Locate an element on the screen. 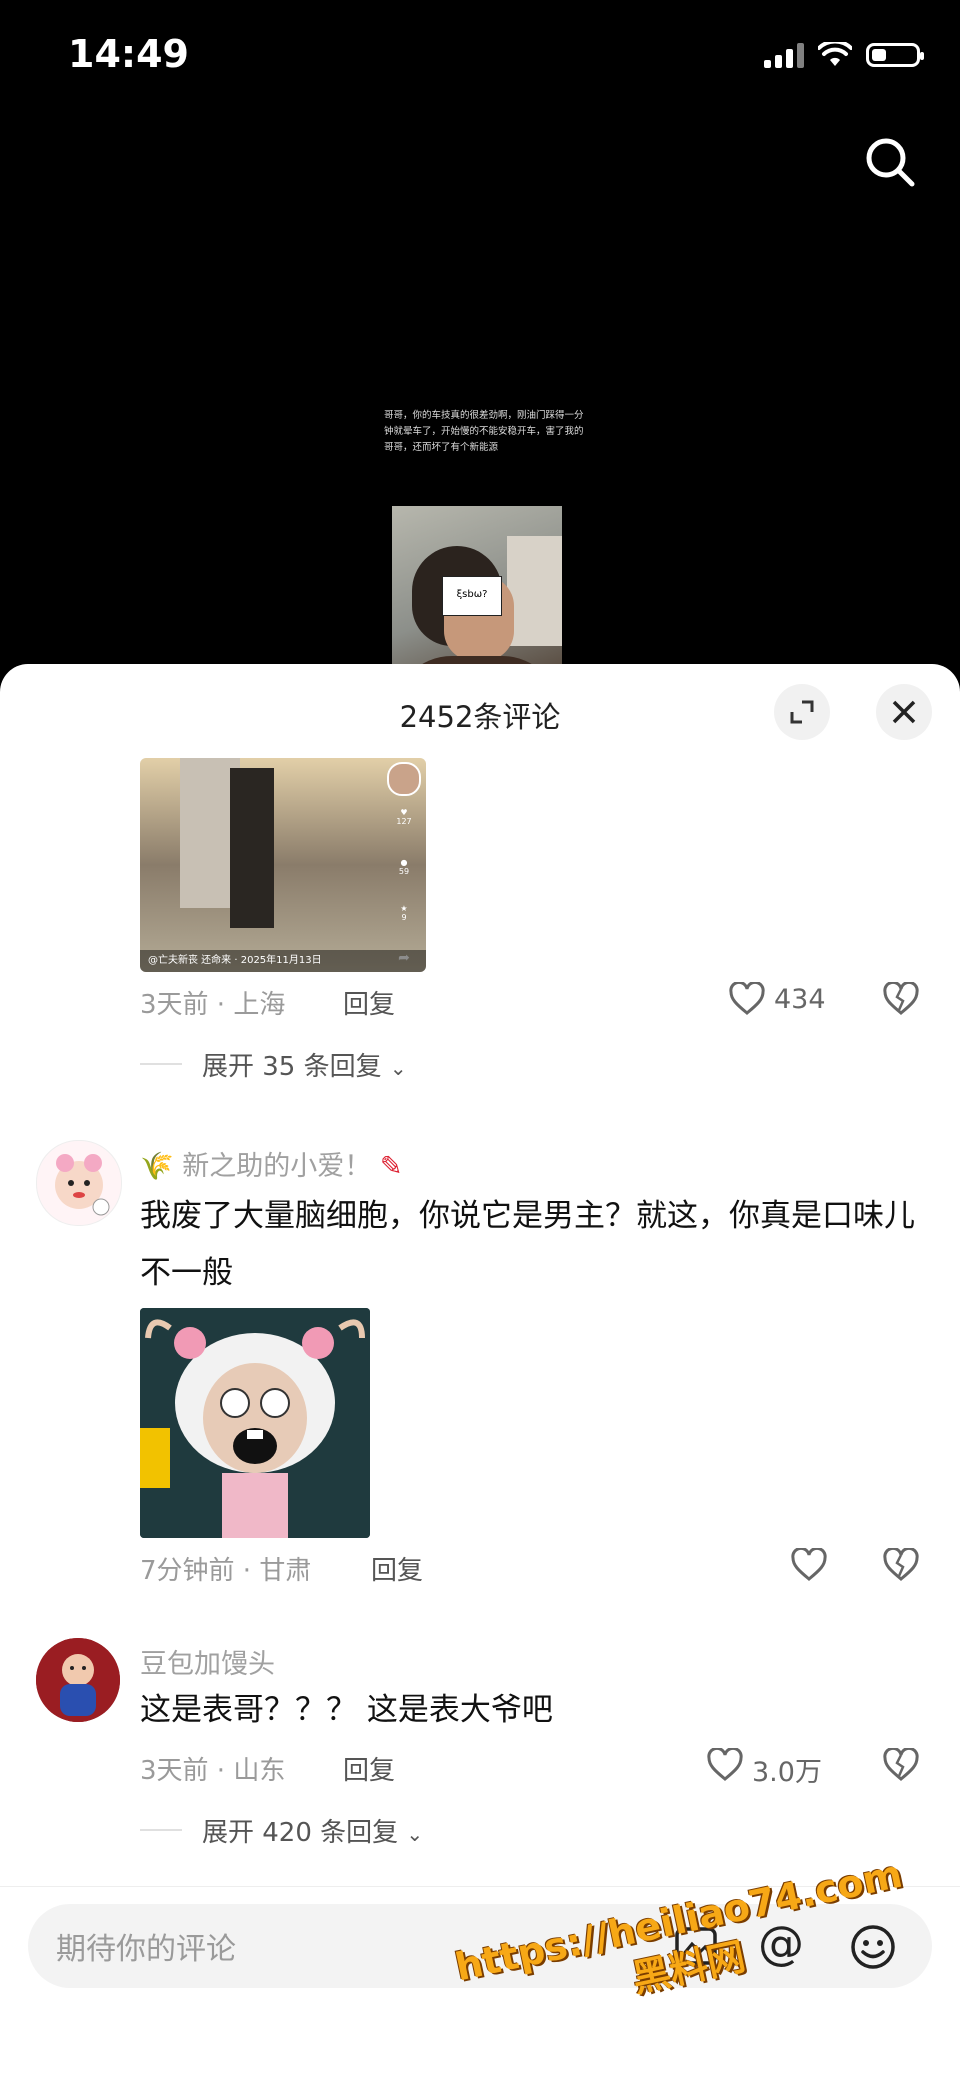 The image size is (960, 2078). comment-meta: 3天前 · 上海 is located at coordinates (213, 1005).